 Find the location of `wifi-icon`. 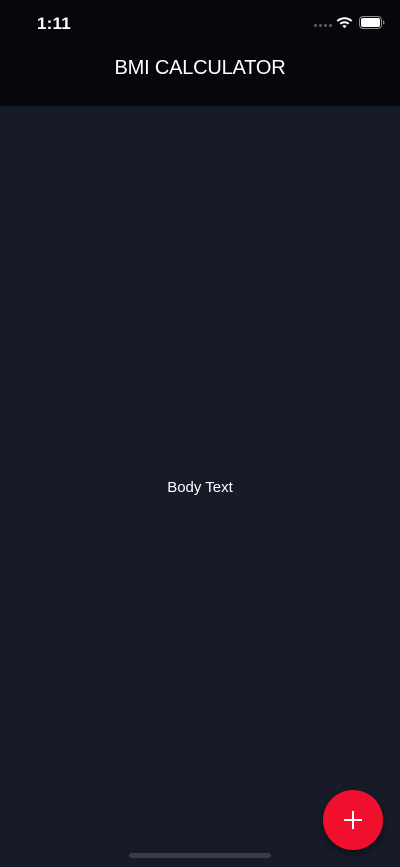

wifi-icon is located at coordinates (344, 23).